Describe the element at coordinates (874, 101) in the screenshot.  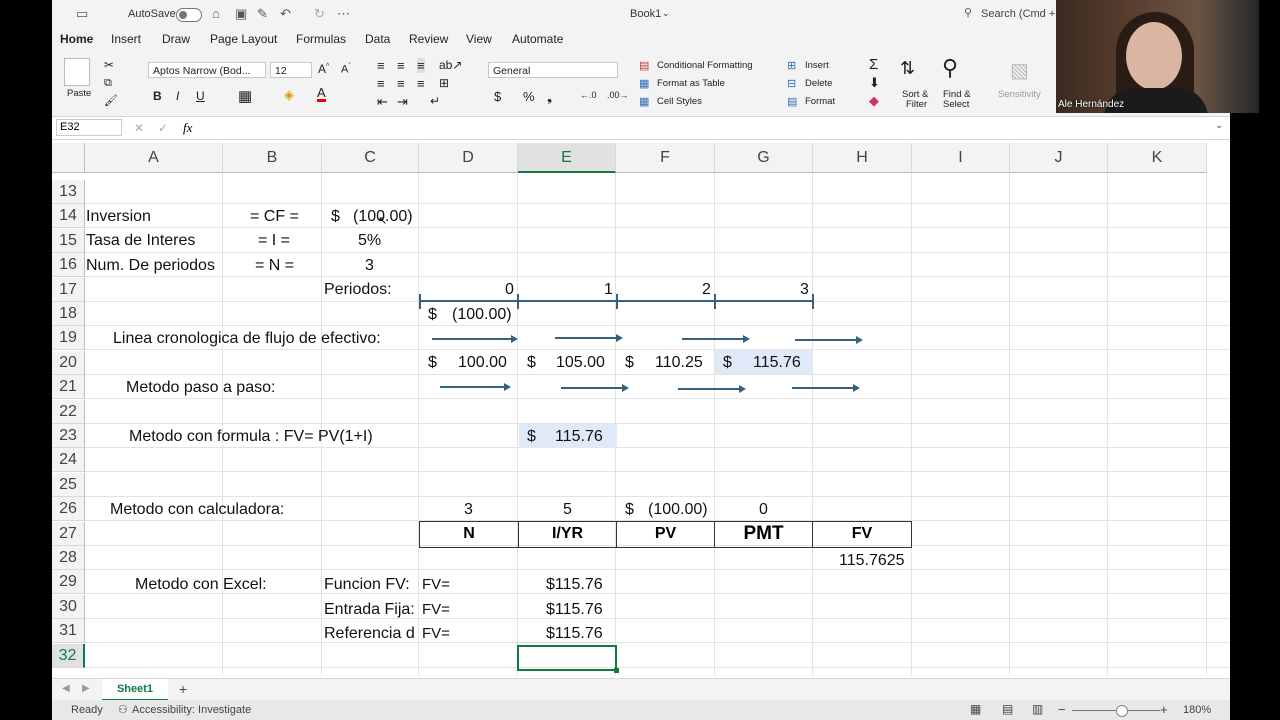
I see `clear-icon: ◆` at that location.